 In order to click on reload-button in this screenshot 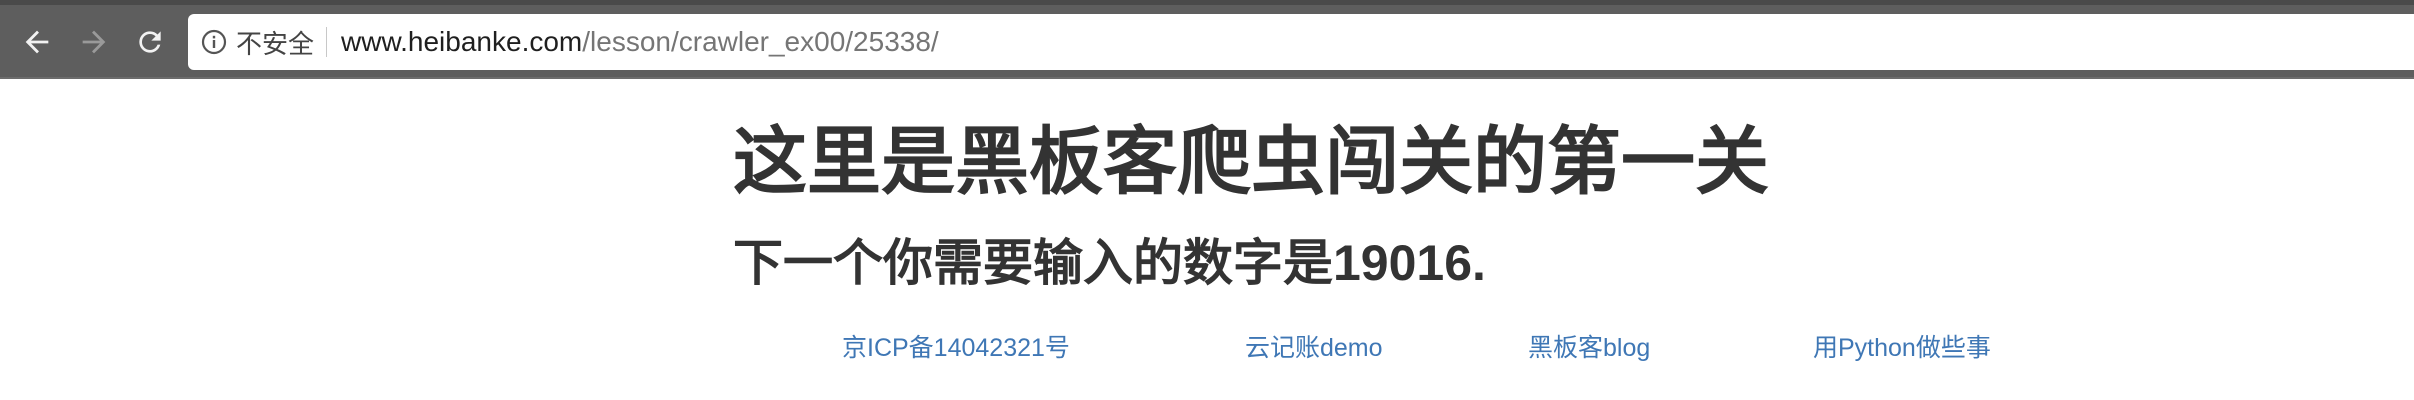, I will do `click(150, 42)`.